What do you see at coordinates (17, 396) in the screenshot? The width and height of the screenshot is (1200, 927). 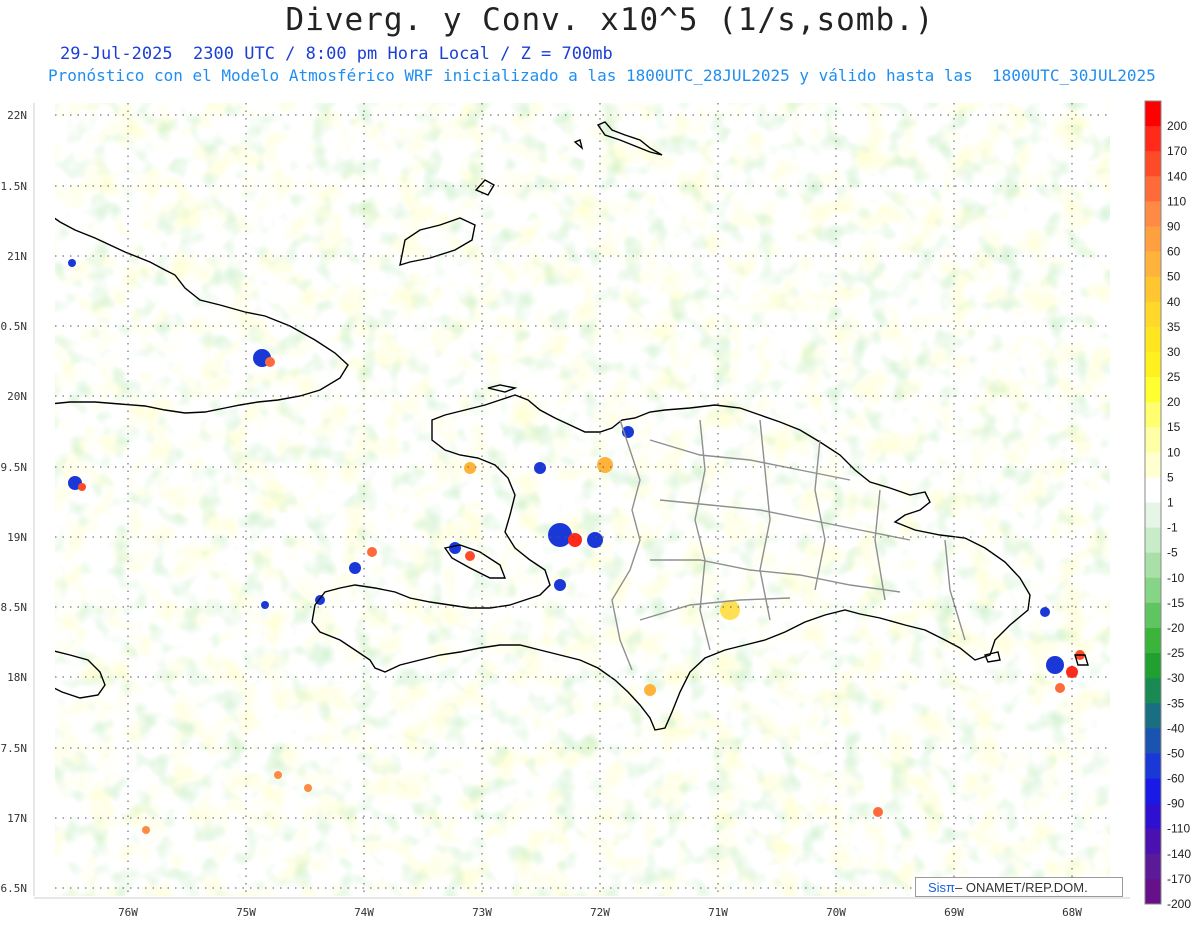 I see `lat-label: 20N` at bounding box center [17, 396].